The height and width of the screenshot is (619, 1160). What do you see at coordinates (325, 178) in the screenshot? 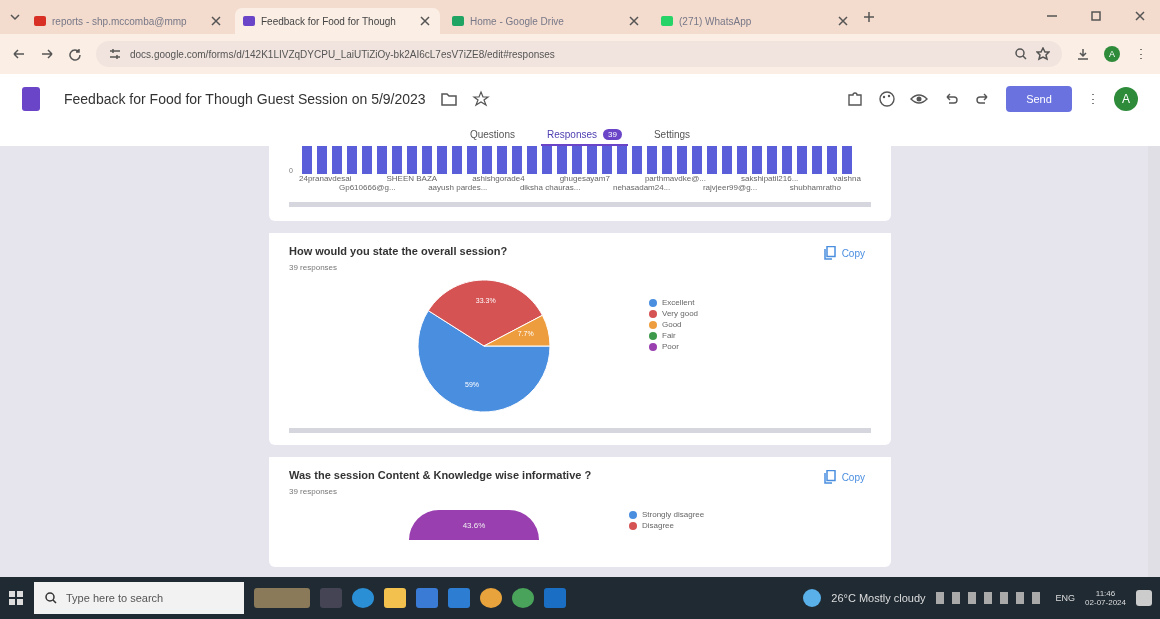
I see `axis-label: 24pranavdesai` at bounding box center [325, 178].